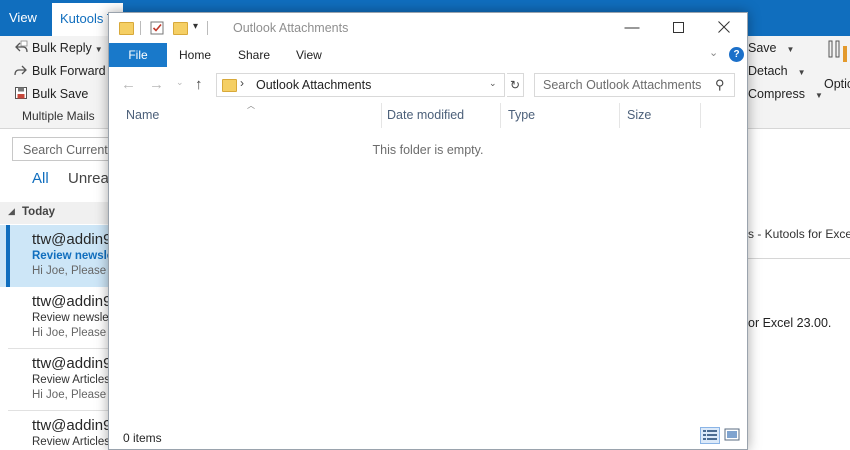  I want to click on save-attachments-button: Save ▼, so click(771, 48).